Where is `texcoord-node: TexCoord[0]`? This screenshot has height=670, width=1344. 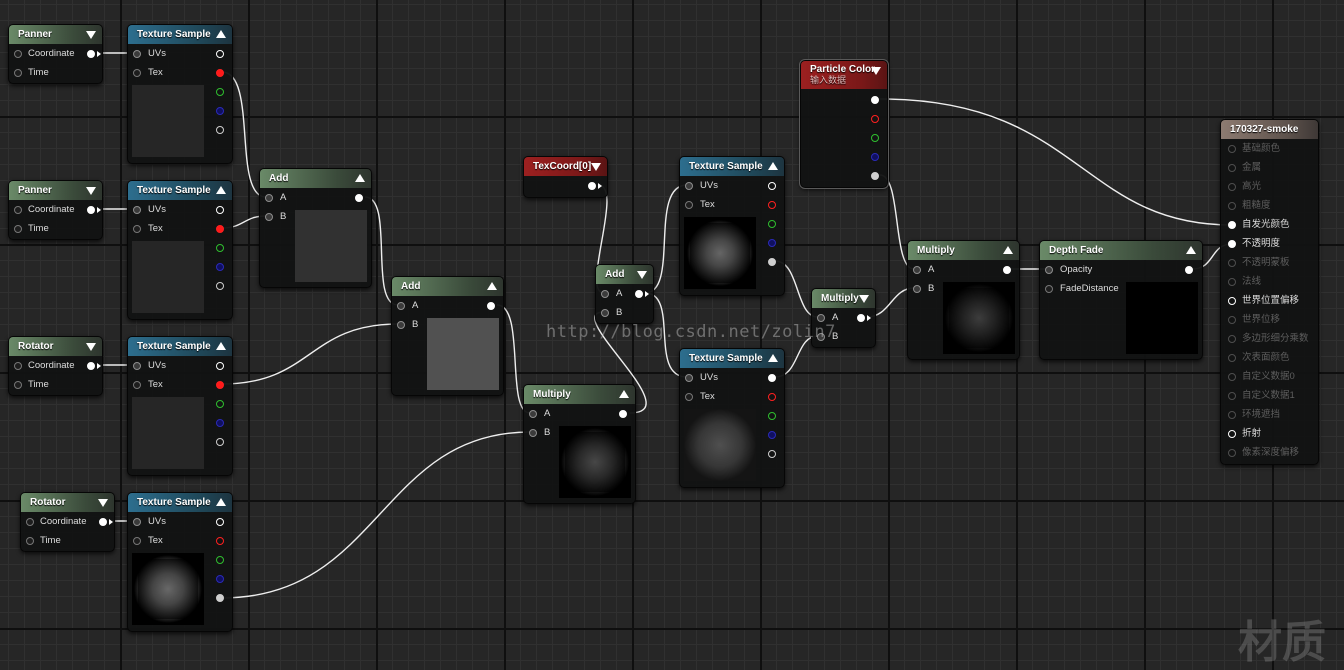
texcoord-node: TexCoord[0] is located at coordinates (565, 177).